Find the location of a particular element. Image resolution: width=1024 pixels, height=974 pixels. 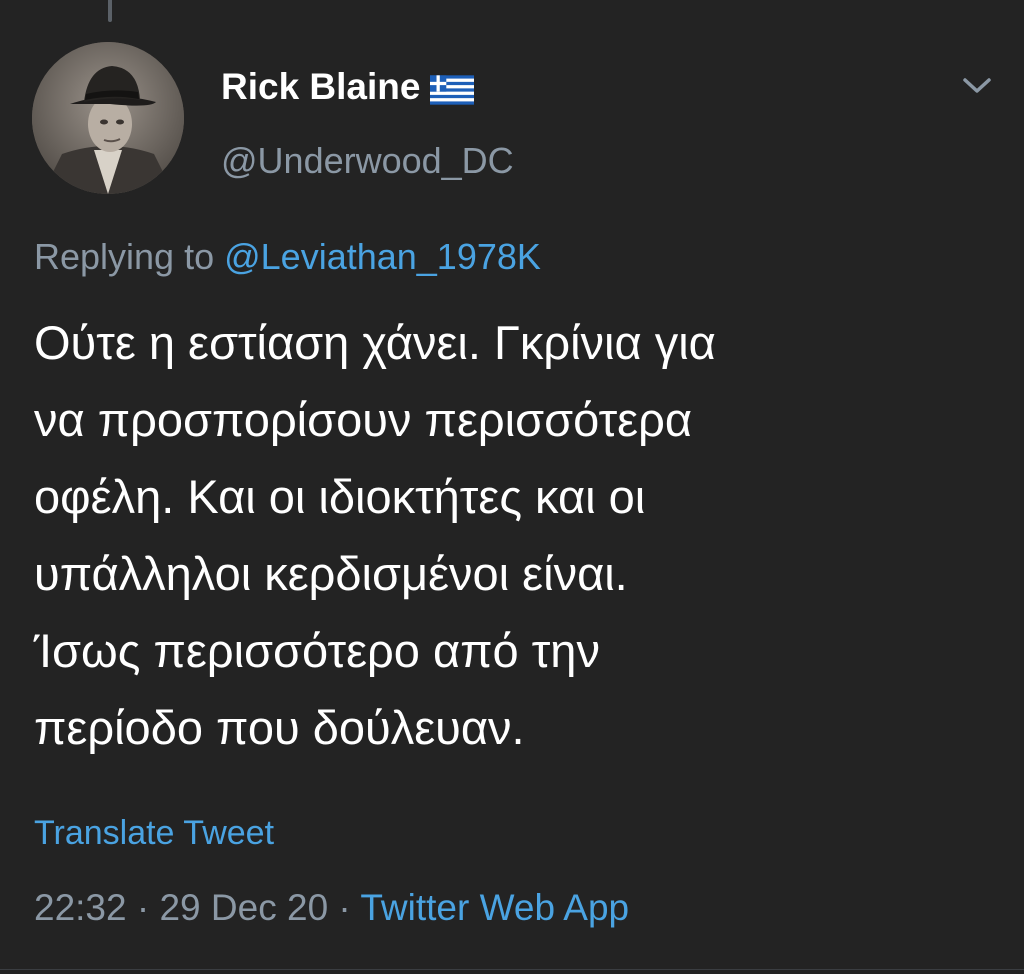

tweet-source-link: Twitter Web App is located at coordinates (494, 907).